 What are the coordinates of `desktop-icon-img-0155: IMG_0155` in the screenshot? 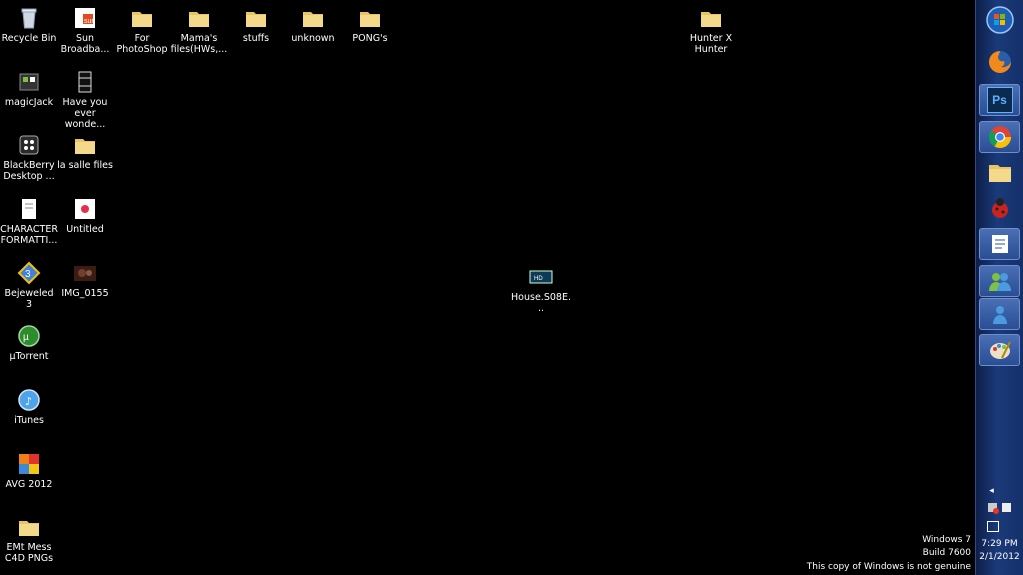 It's located at (85, 280).